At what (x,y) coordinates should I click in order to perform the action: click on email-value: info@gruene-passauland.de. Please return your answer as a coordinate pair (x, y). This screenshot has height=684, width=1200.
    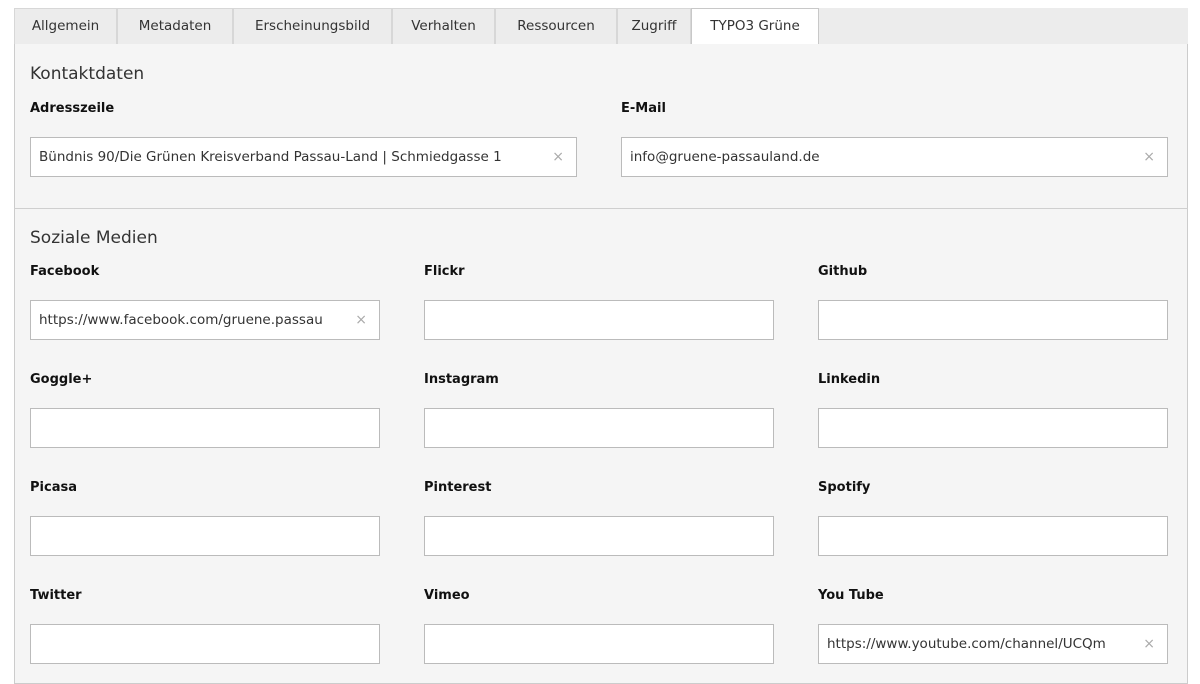
    Looking at the image, I should click on (725, 157).